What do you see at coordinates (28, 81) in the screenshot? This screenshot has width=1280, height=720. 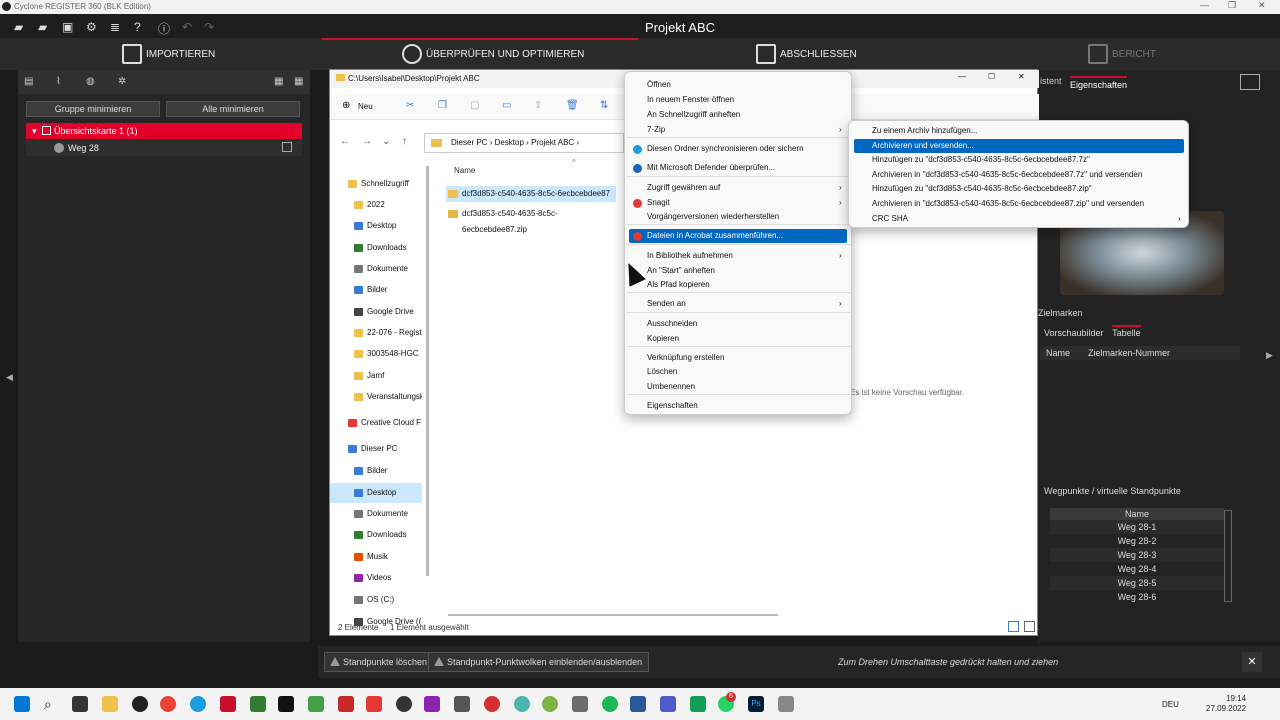 I see `map-icon: ▤` at bounding box center [28, 81].